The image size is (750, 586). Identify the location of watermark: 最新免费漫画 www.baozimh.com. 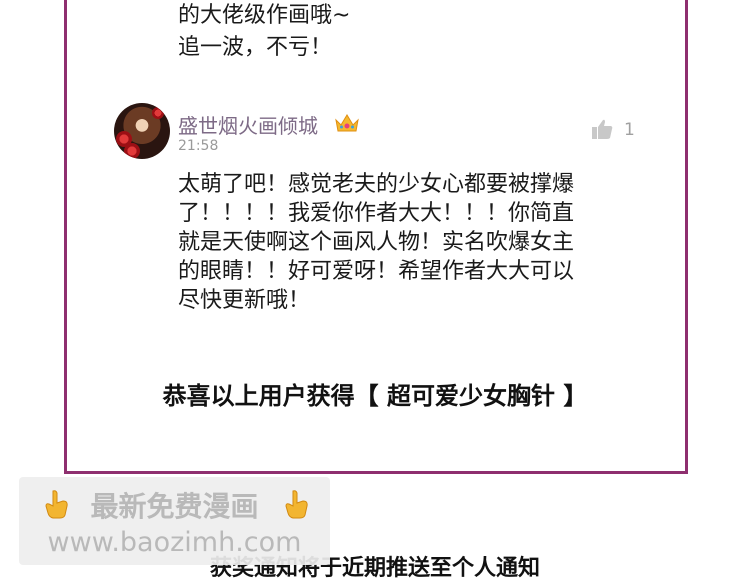
(174, 521).